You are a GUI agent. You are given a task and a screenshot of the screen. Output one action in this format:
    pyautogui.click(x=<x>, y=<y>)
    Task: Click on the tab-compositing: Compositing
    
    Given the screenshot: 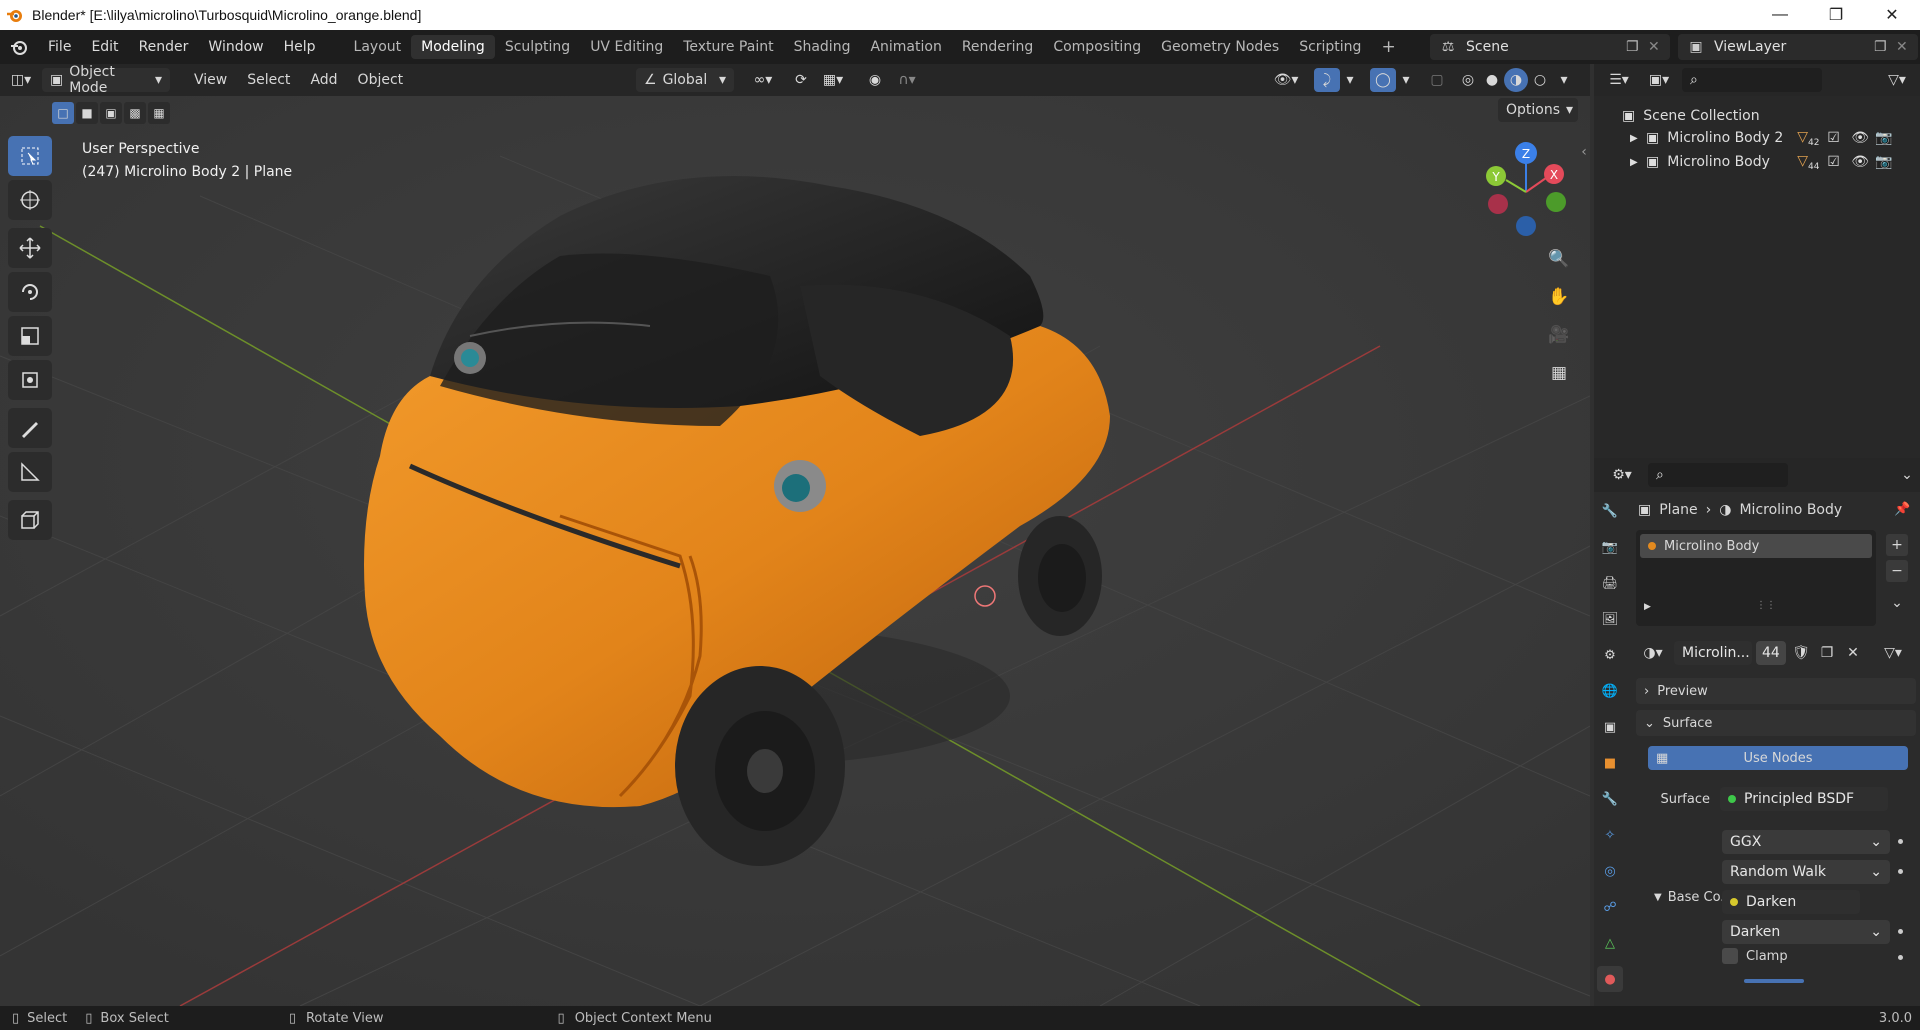 What is the action you would take?
    pyautogui.click(x=1097, y=47)
    